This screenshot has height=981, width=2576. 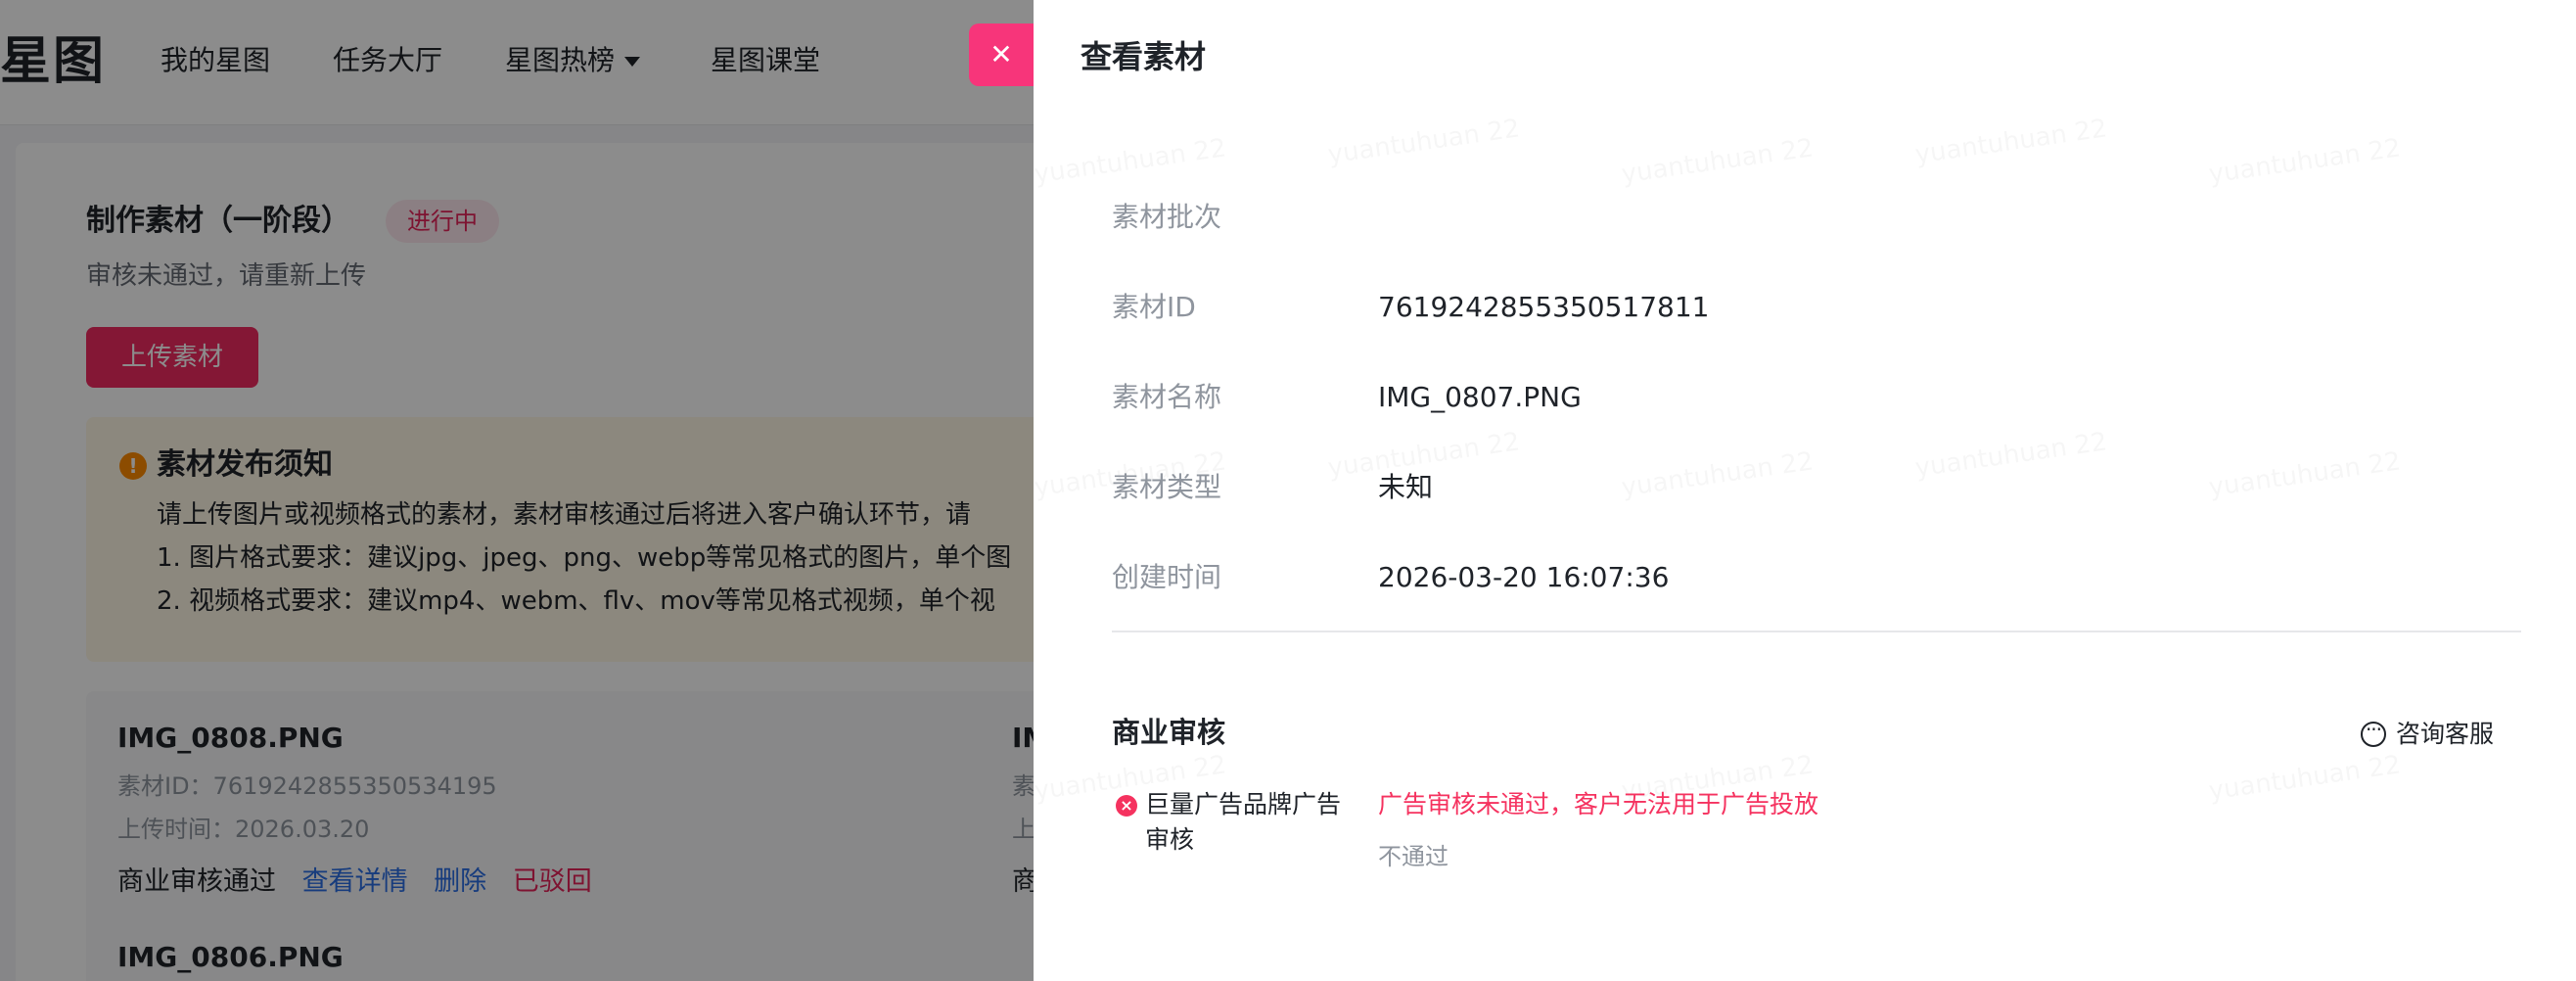 I want to click on review-section-title: 商业审核, so click(x=1169, y=732).